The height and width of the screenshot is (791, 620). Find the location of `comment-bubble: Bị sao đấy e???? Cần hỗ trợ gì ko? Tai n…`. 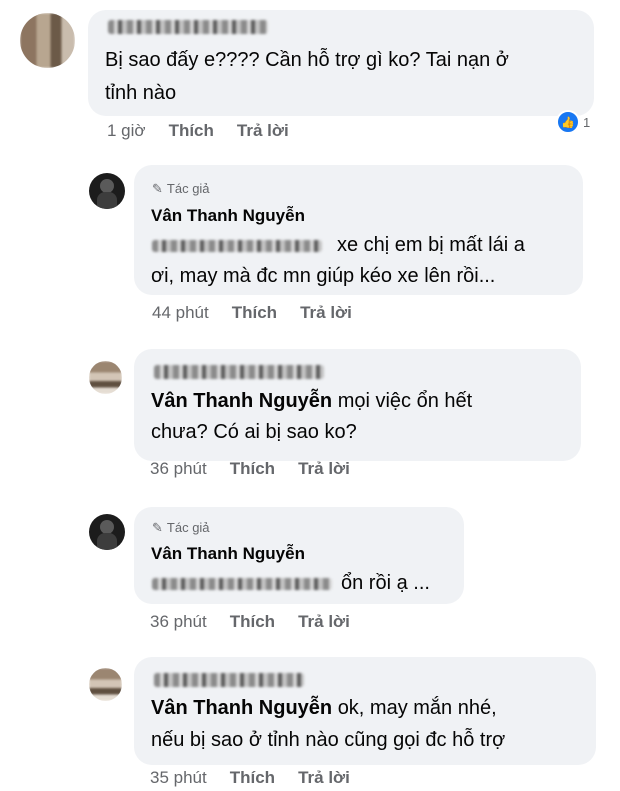

comment-bubble: Bị sao đấy e???? Cần hỗ trợ gì ko? Tai n… is located at coordinates (341, 63).